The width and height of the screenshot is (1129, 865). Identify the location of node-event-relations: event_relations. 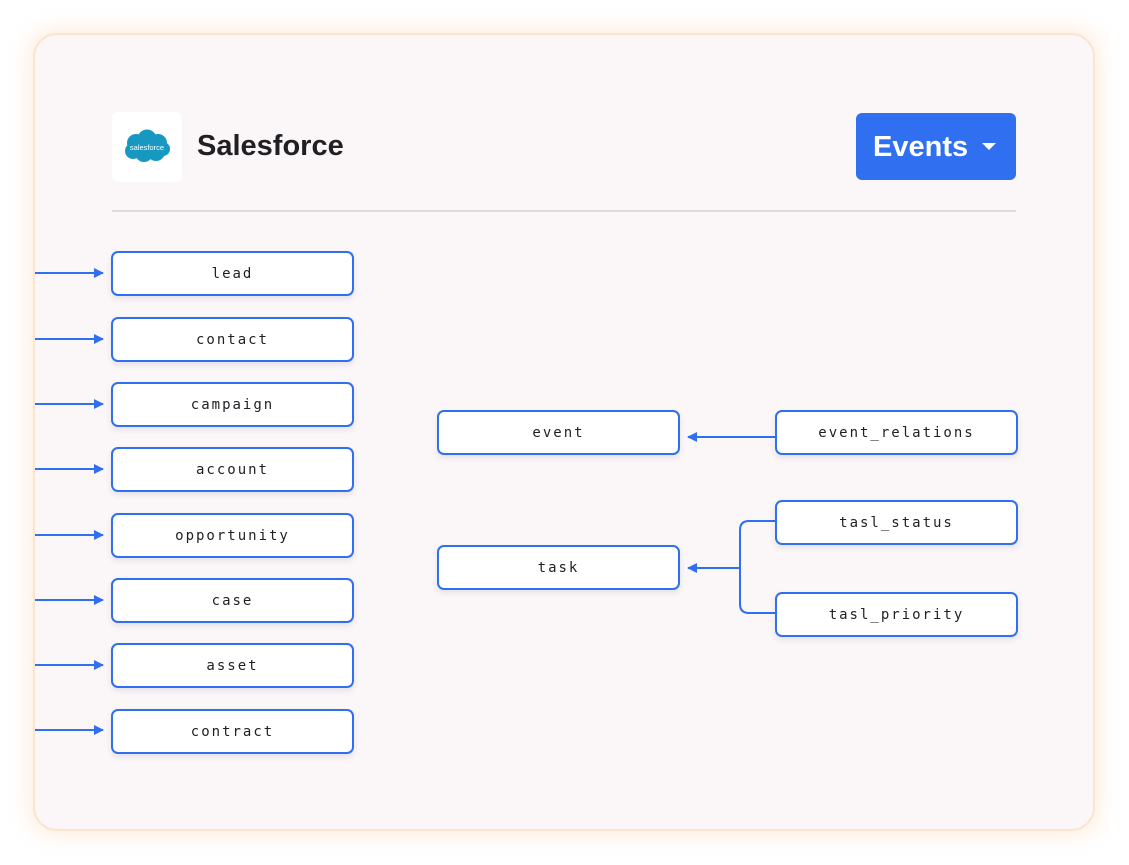
(896, 432).